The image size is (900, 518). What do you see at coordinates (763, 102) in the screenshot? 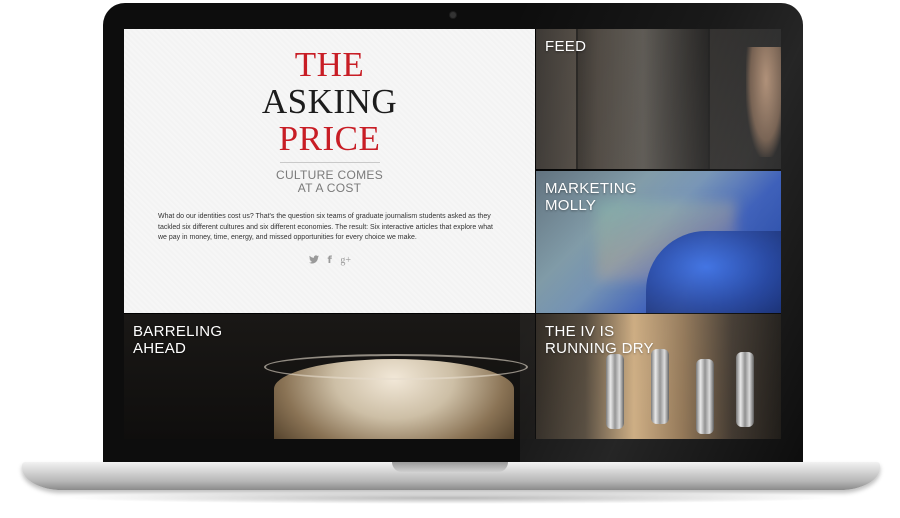
I see `person-image` at bounding box center [763, 102].